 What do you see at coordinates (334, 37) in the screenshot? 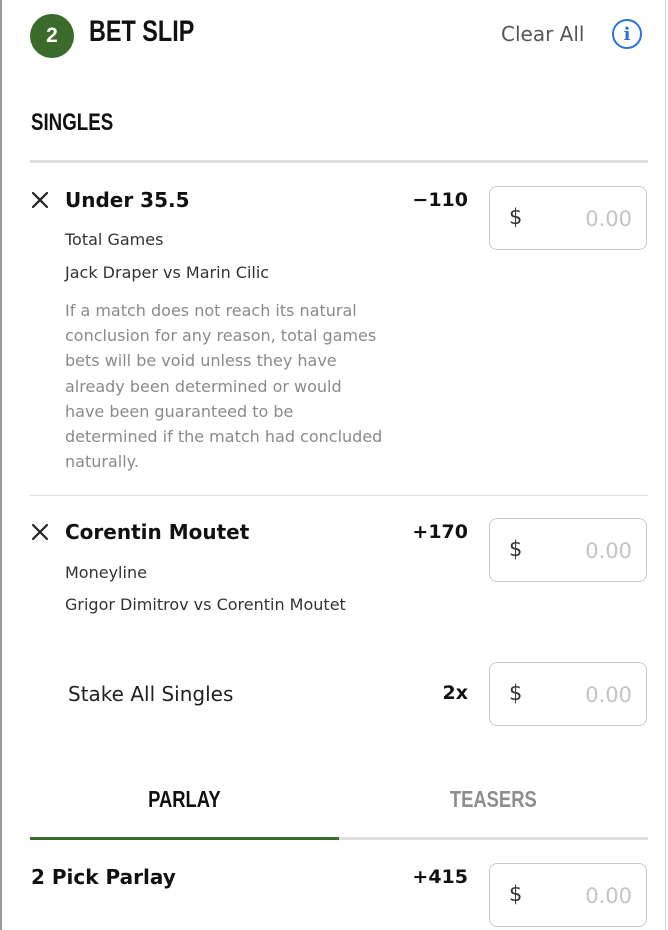
I see `bet-slip-header: 2 BET SLIP Clear All i` at bounding box center [334, 37].